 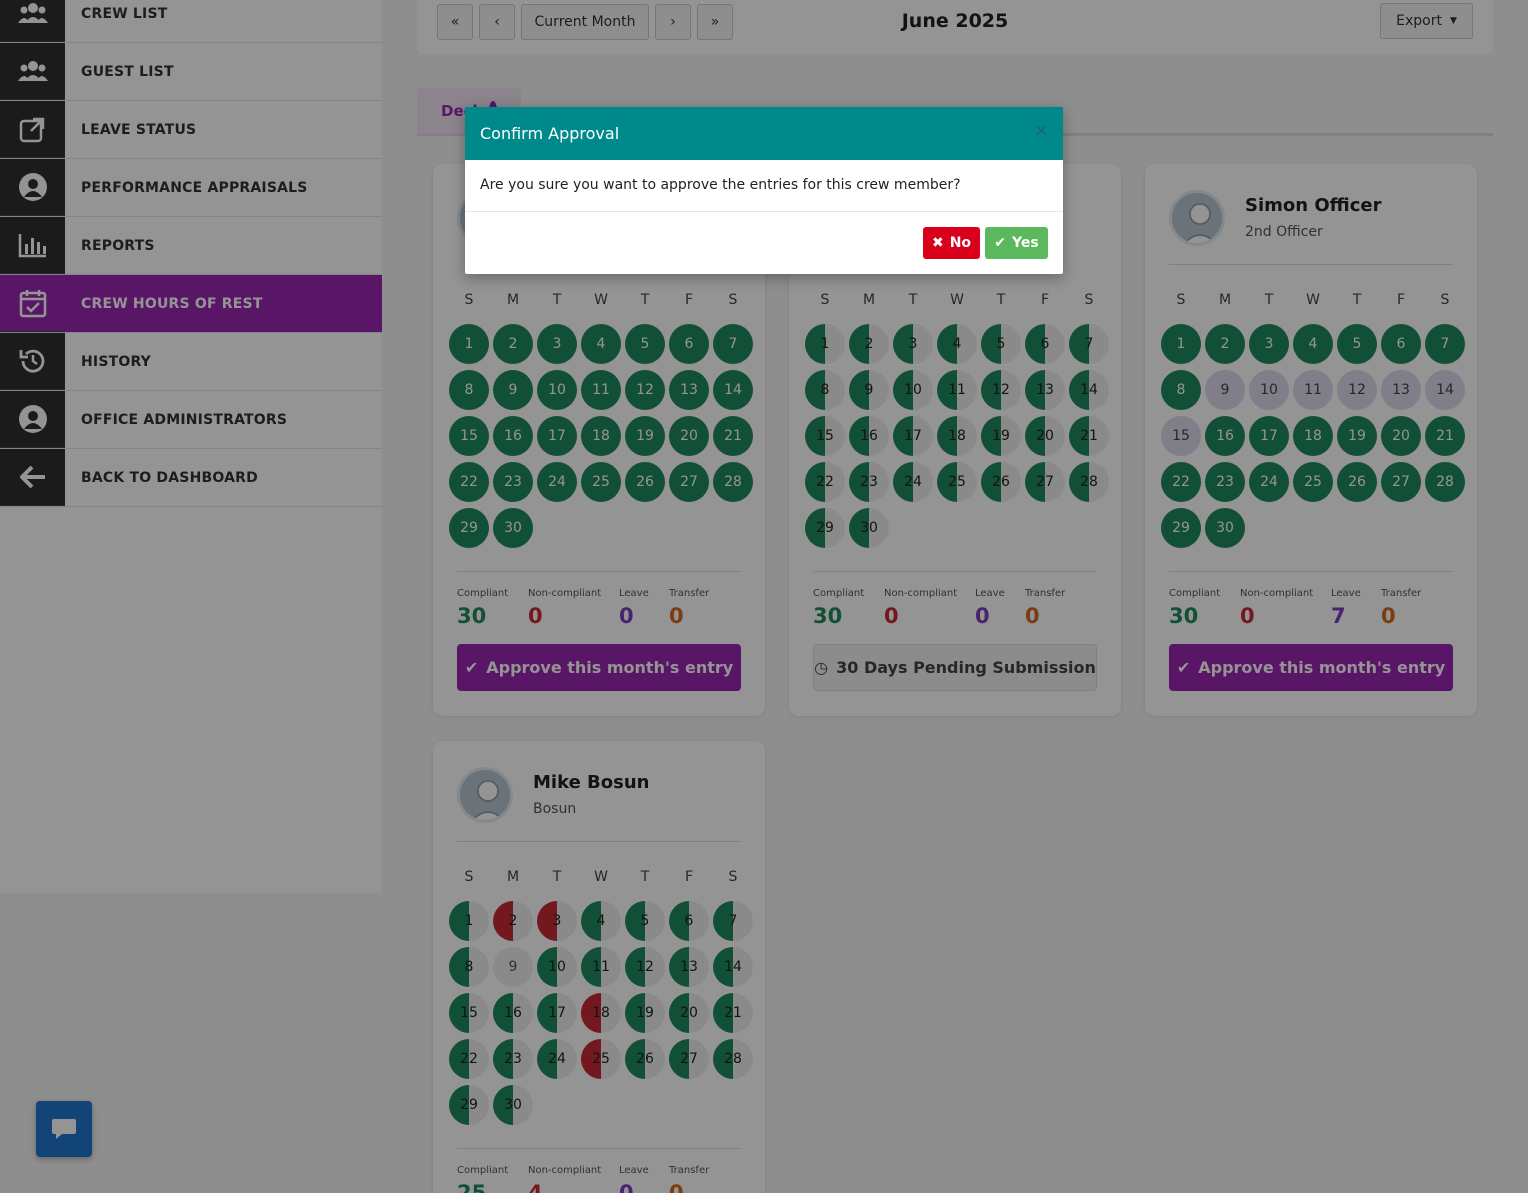 I want to click on check-icon: ✔, so click(x=1000, y=243).